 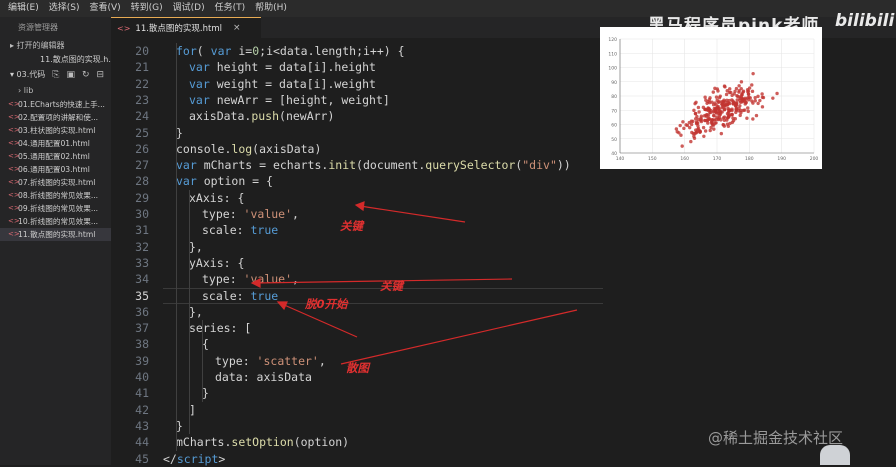 I want to click on annotation-arrows, so click(x=414, y=283).